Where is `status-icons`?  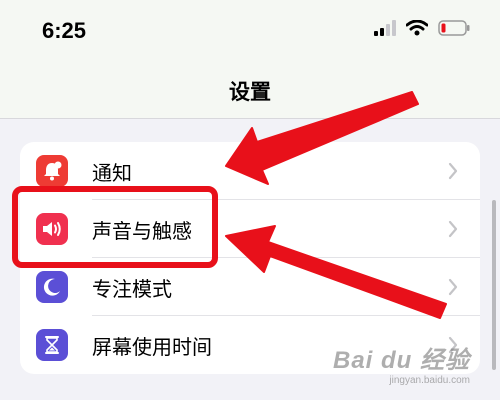 status-icons is located at coordinates (422, 29).